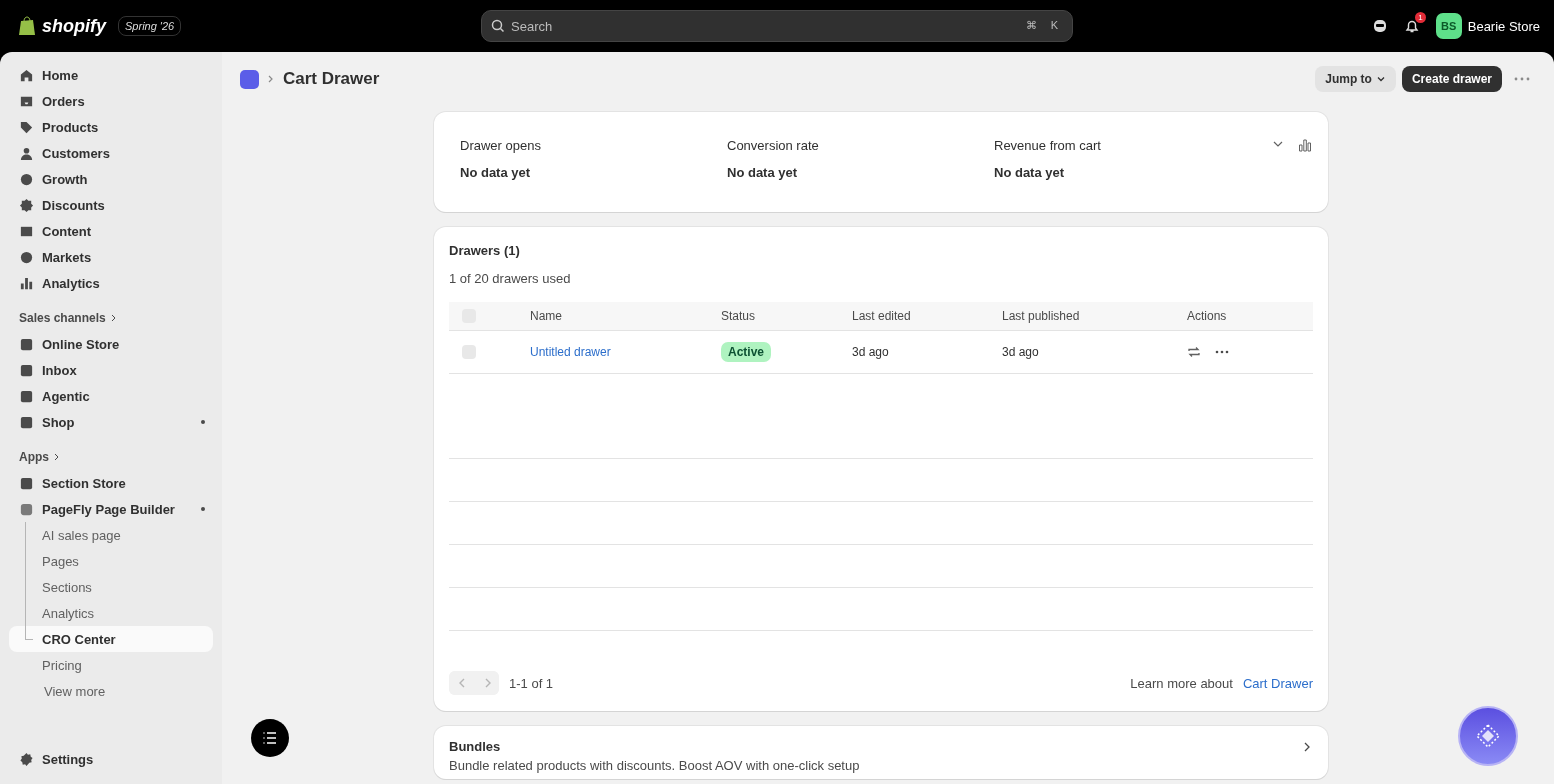  Describe the element at coordinates (570, 352) in the screenshot. I see `drawer-name-link: Untitled drawer` at that location.